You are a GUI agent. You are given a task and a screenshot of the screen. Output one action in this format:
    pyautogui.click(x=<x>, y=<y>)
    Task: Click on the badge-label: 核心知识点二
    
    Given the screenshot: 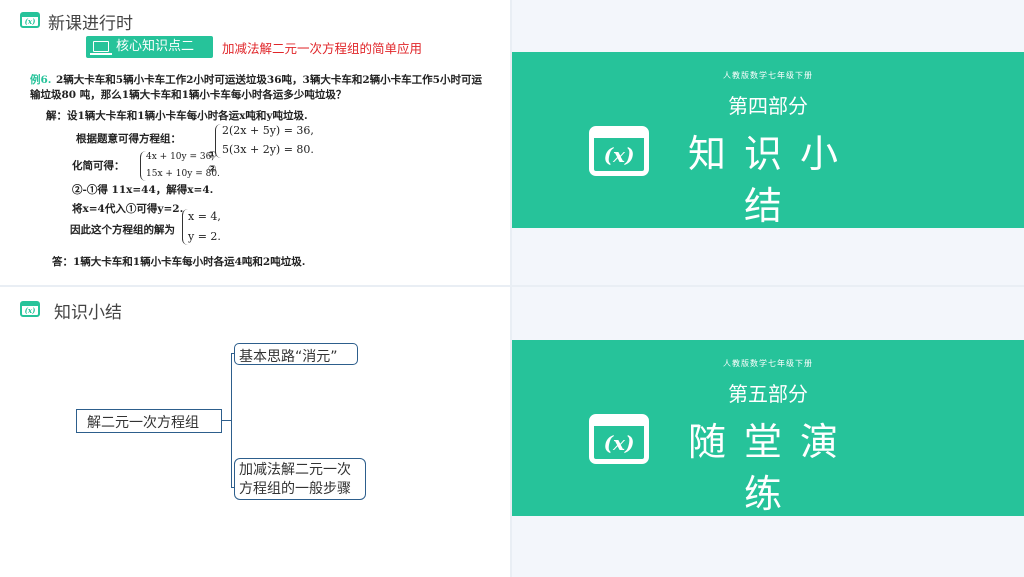 What is the action you would take?
    pyautogui.click(x=155, y=46)
    